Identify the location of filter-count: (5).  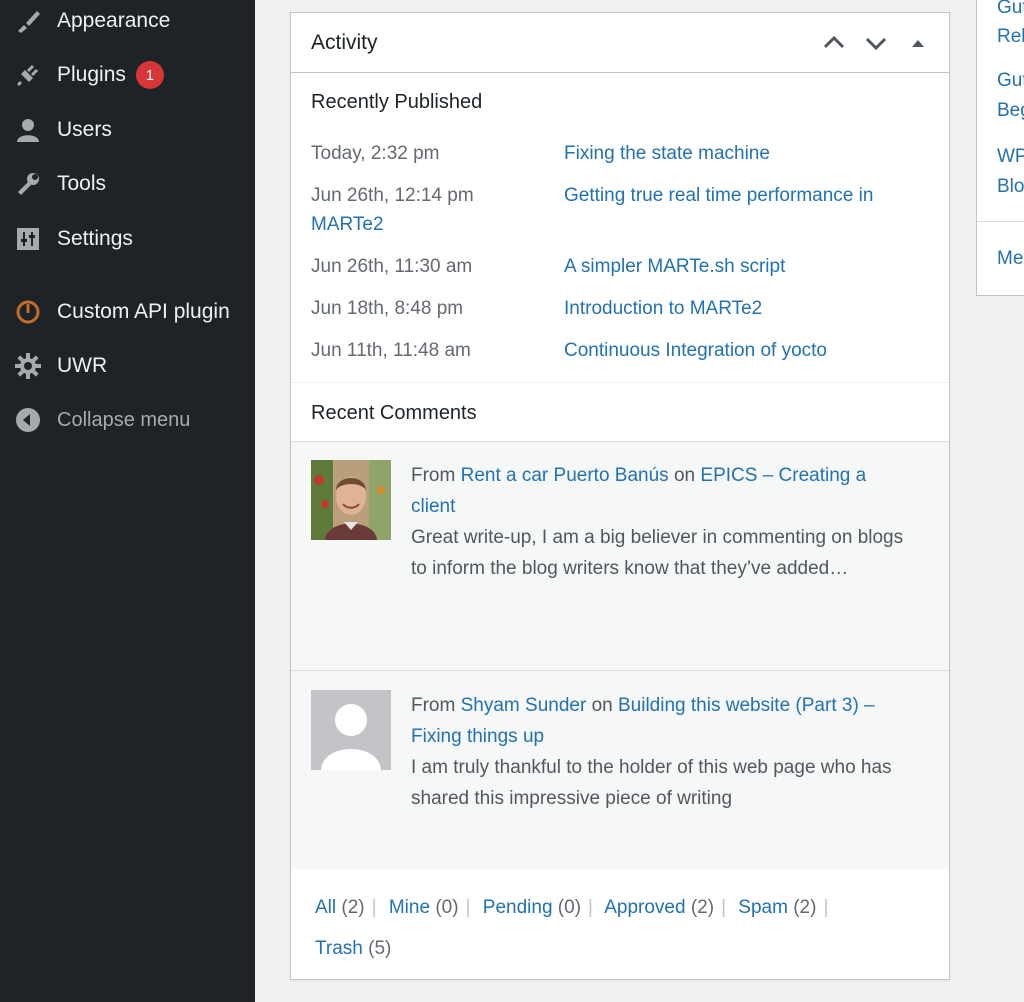
(380, 948).